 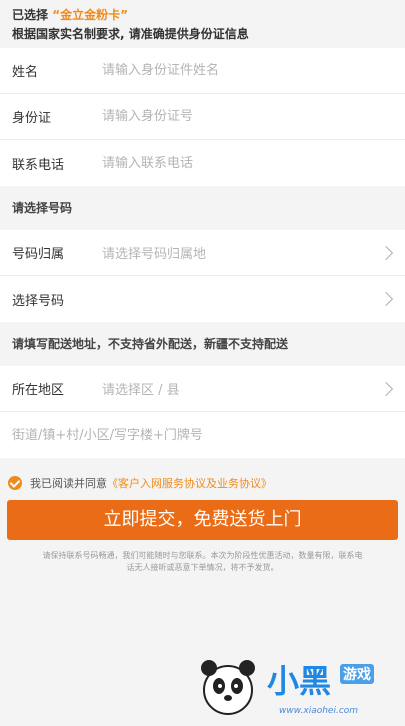 What do you see at coordinates (202, 208) in the screenshot?
I see `number-section-title: 请选择号码` at bounding box center [202, 208].